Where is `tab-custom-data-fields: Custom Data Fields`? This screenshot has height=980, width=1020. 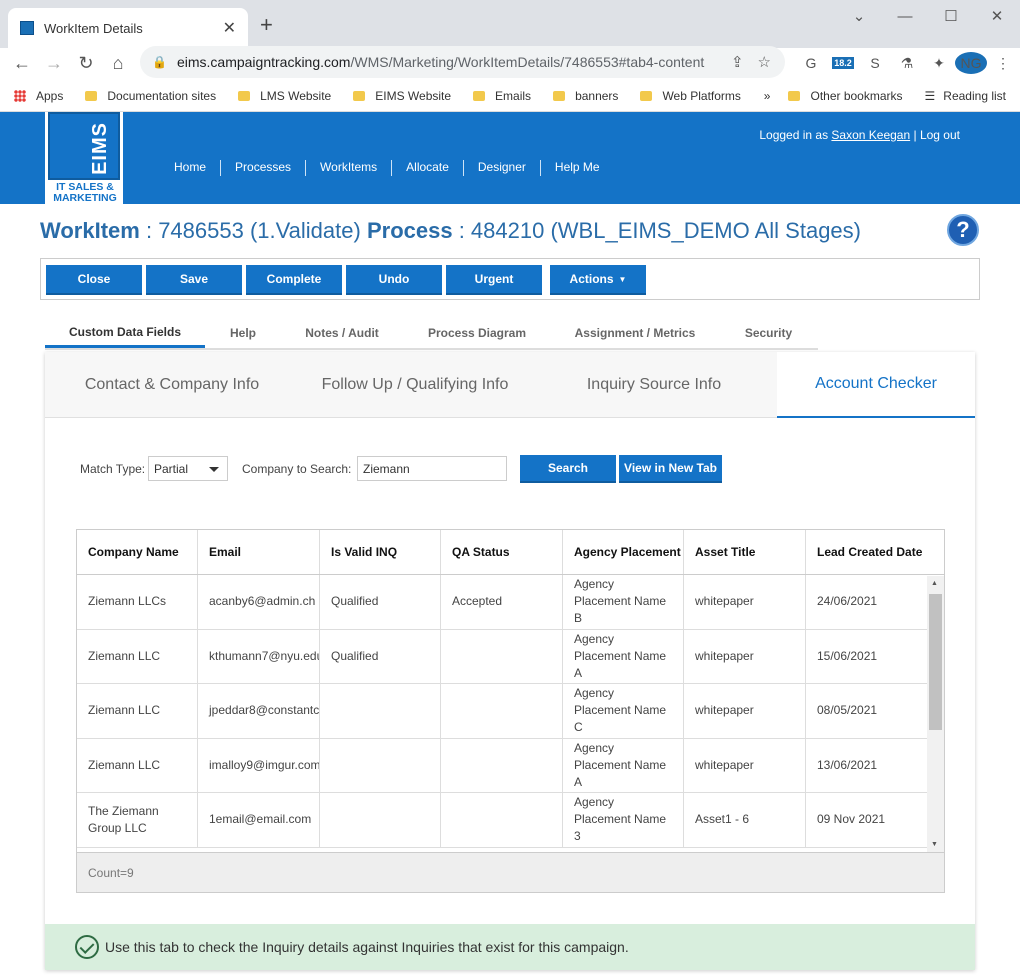 tab-custom-data-fields: Custom Data Fields is located at coordinates (125, 333).